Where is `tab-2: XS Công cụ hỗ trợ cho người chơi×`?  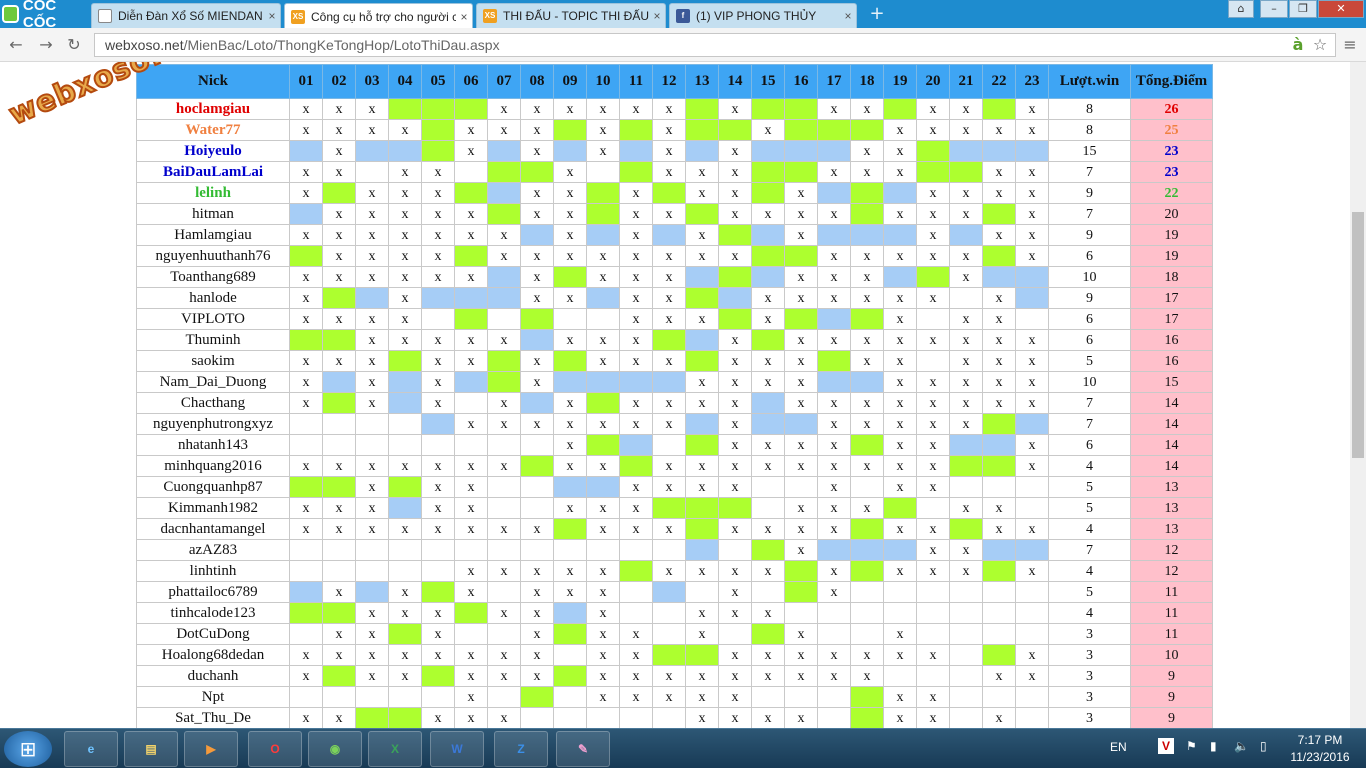 tab-2: XS Công cụ hỗ trợ cho người chơi× is located at coordinates (378, 16).